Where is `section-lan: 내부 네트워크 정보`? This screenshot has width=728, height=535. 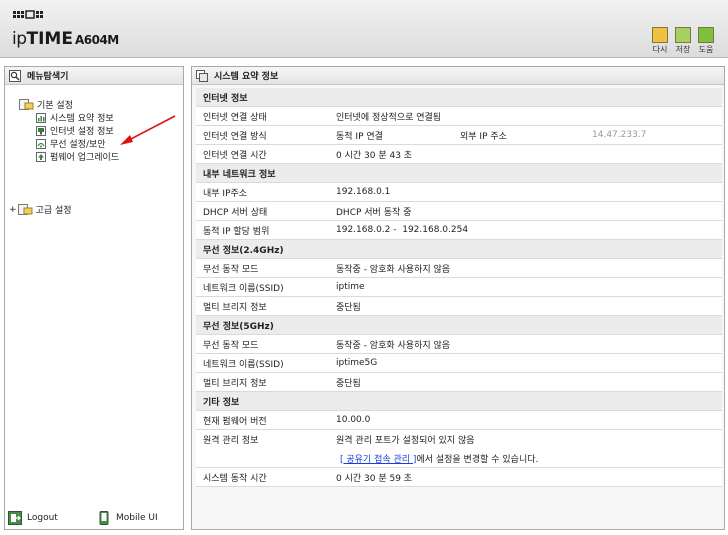 section-lan: 내부 네트워크 정보 is located at coordinates (459, 173).